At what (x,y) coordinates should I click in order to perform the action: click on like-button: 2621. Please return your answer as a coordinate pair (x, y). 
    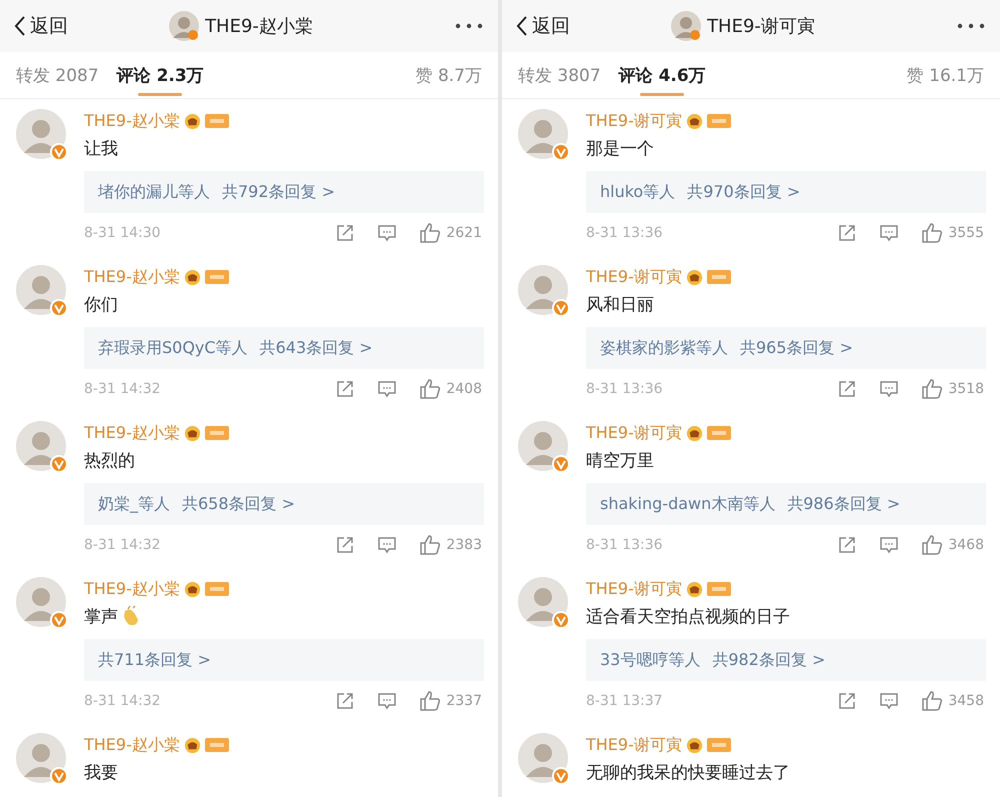
    Looking at the image, I should click on (450, 233).